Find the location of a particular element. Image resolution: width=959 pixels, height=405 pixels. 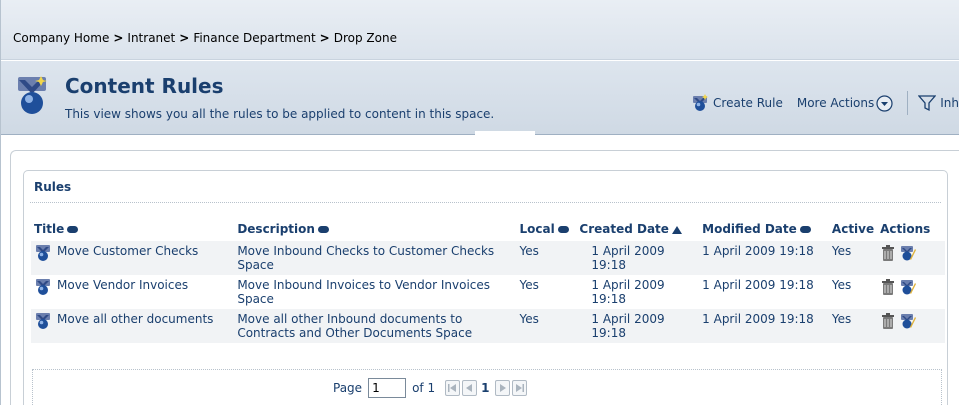

create-rule-button: Create Rule is located at coordinates (737, 103).